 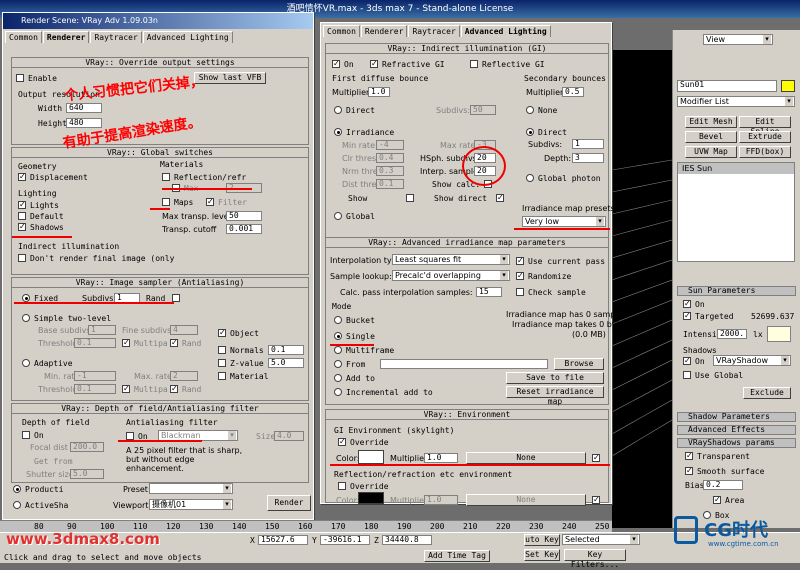 I want to click on threshold2-field: 0.1, so click(x=95, y=389).